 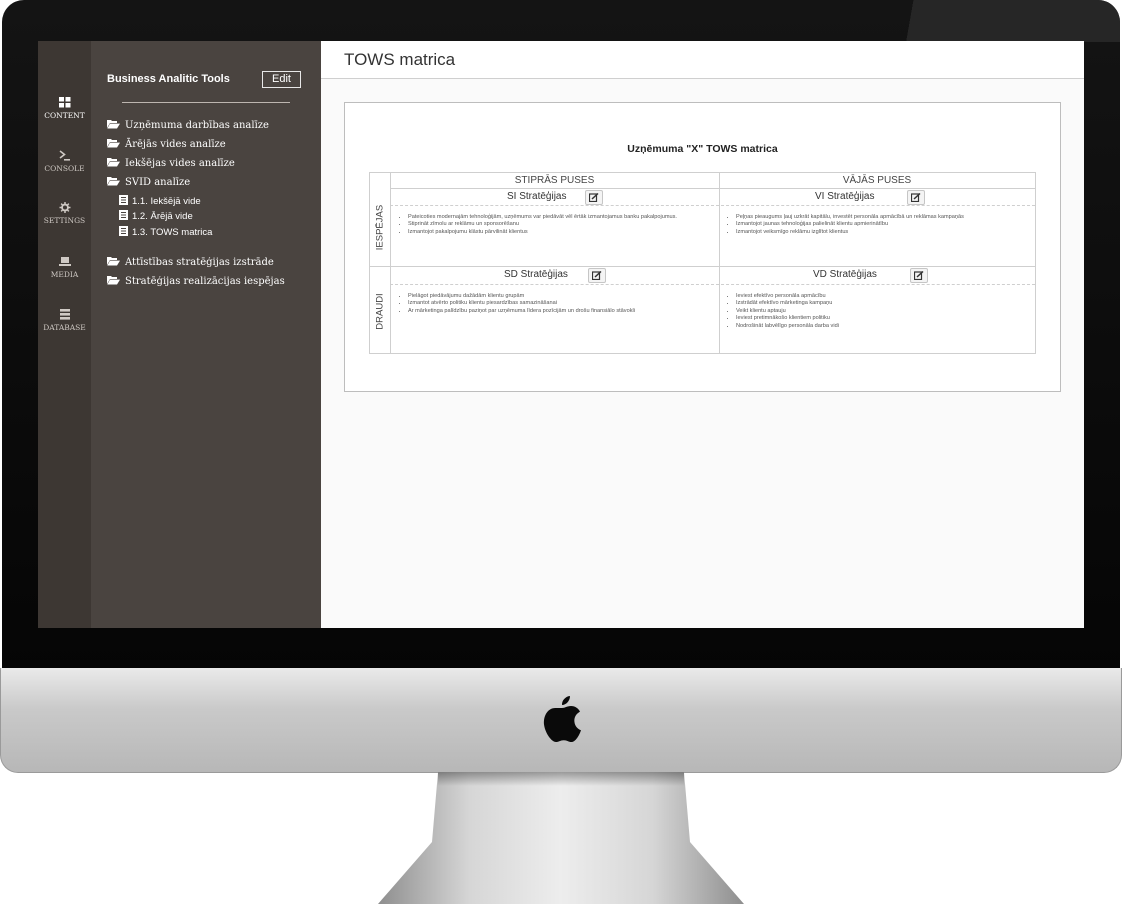 I want to click on nav-media-label: MEDIA, so click(x=64, y=274).